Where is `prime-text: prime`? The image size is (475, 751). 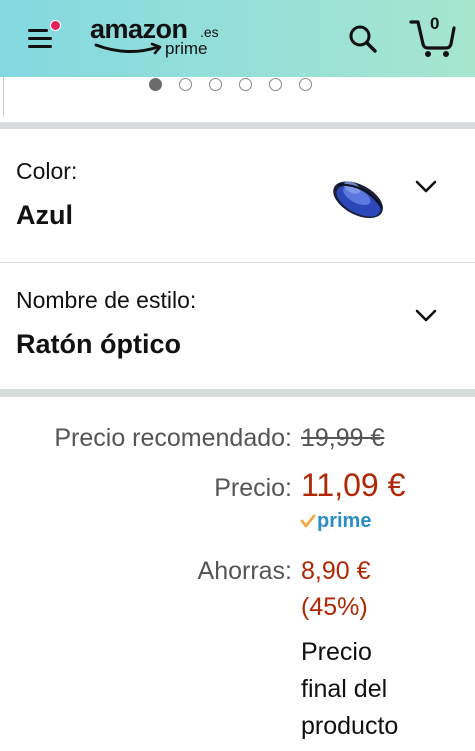
prime-text: prime is located at coordinates (344, 520).